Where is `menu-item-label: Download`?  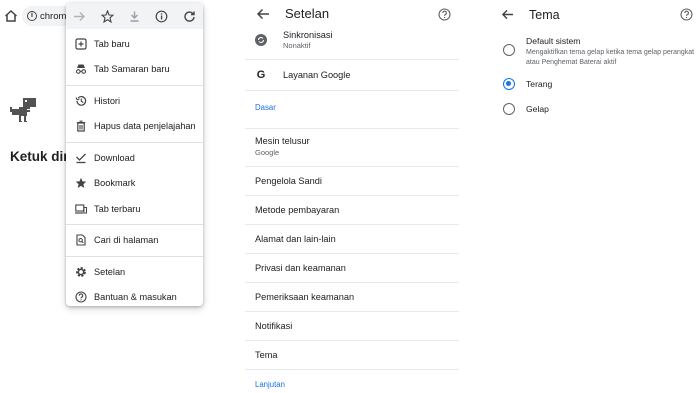 menu-item-label: Download is located at coordinates (114, 157).